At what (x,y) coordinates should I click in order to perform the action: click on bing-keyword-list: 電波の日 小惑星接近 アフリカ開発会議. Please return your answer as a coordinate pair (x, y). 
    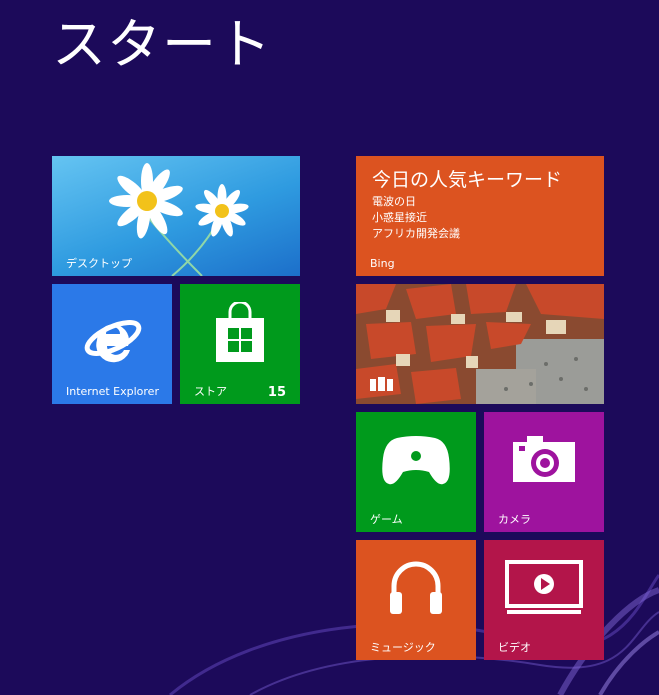
    Looking at the image, I should click on (416, 218).